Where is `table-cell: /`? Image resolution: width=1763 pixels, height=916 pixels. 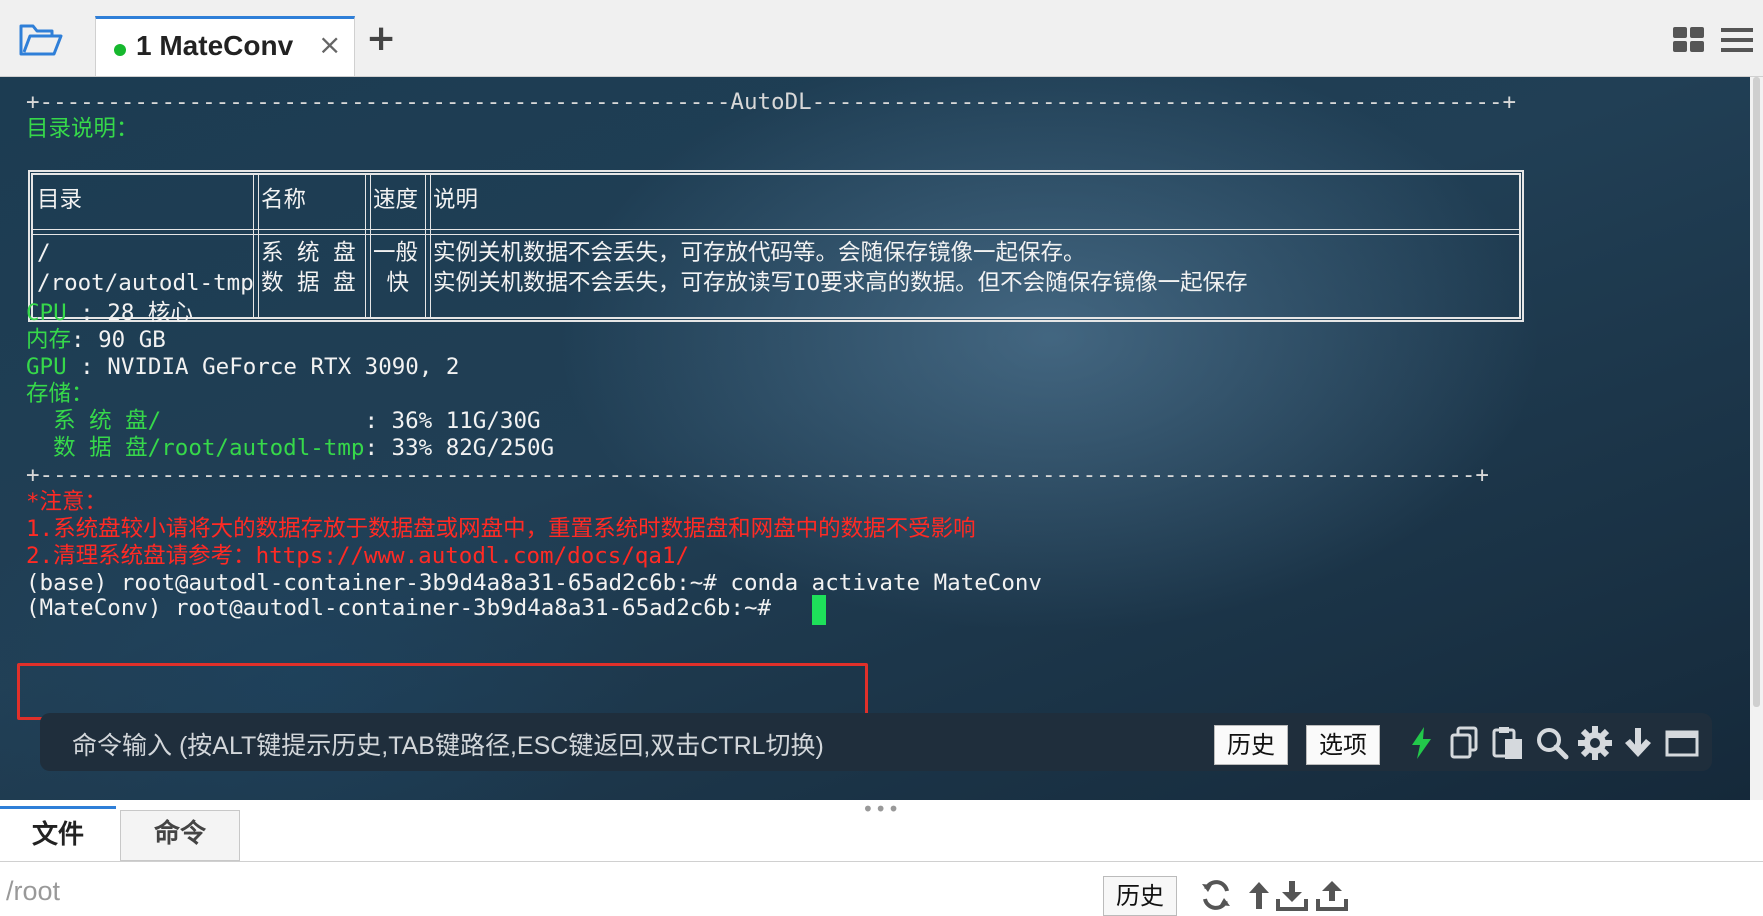
table-cell: / is located at coordinates (44, 253).